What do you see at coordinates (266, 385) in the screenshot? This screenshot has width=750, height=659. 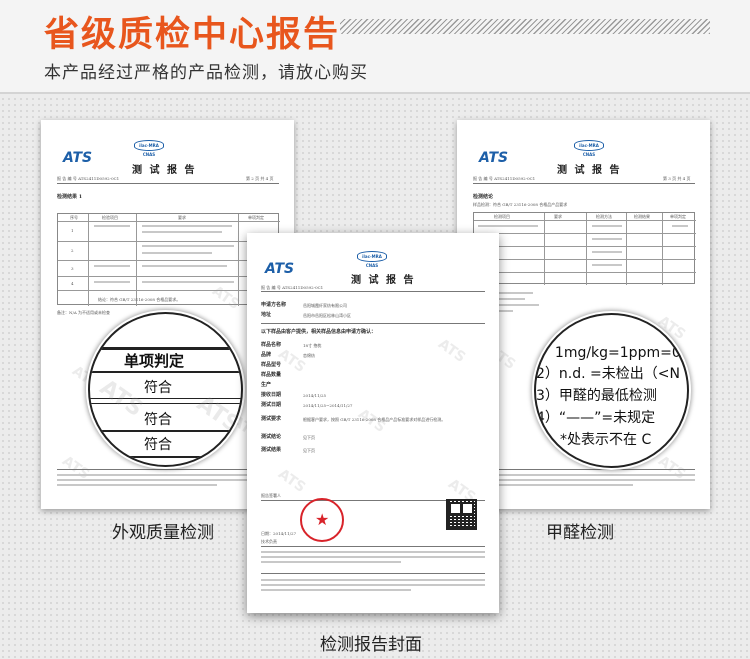 I see `field-label: 生产` at bounding box center [266, 385].